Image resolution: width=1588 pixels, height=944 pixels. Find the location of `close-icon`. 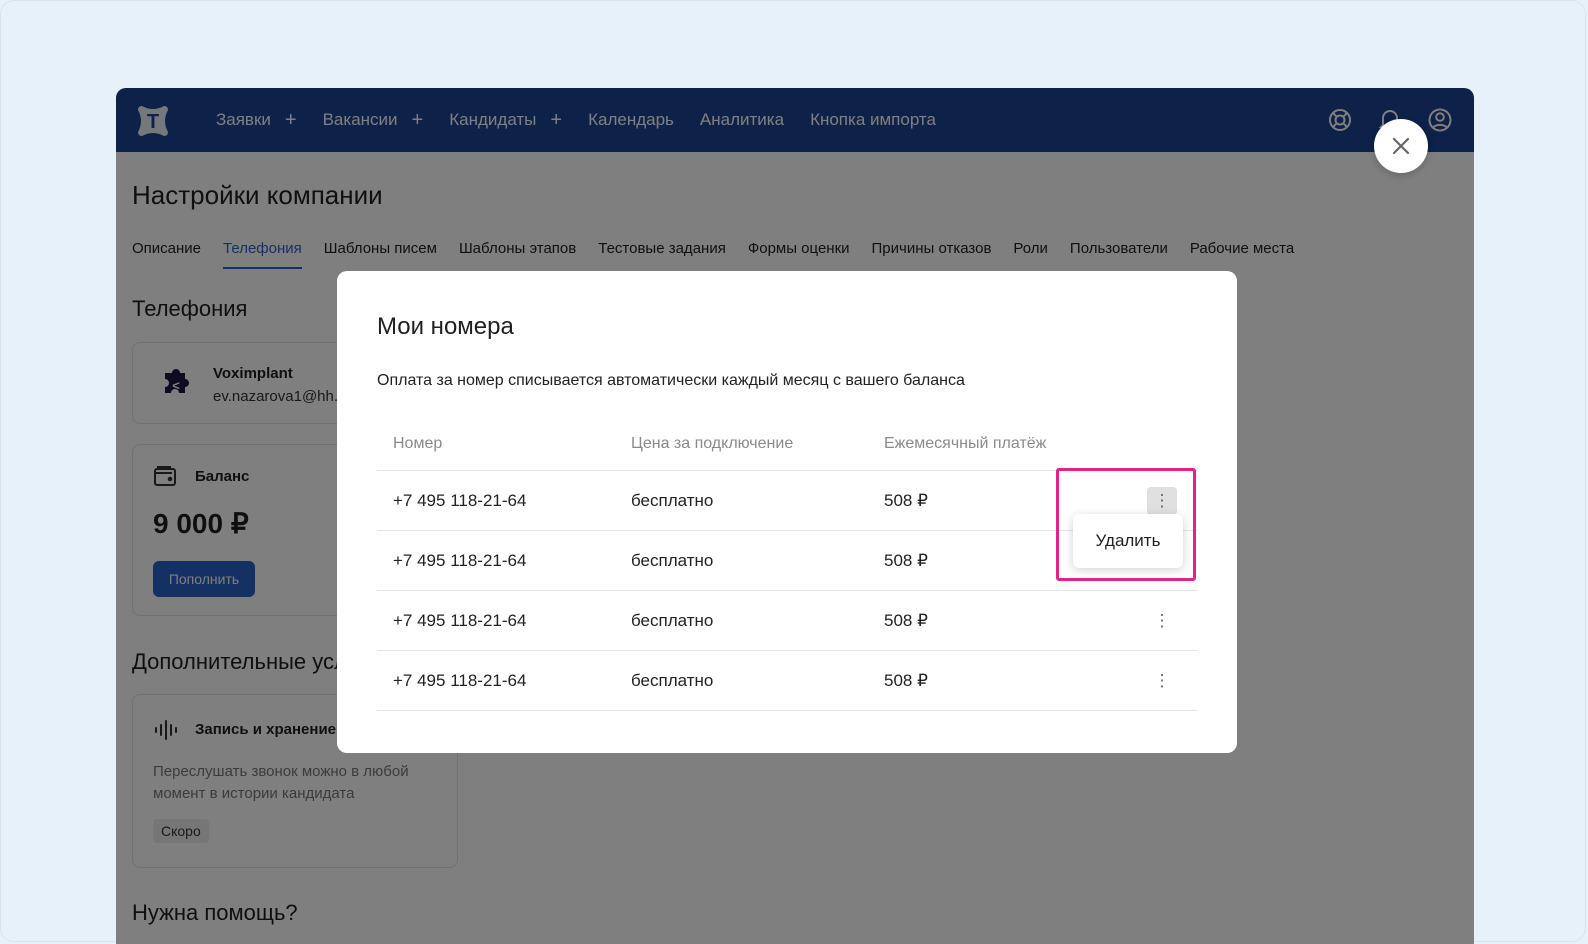

close-icon is located at coordinates (1401, 146).